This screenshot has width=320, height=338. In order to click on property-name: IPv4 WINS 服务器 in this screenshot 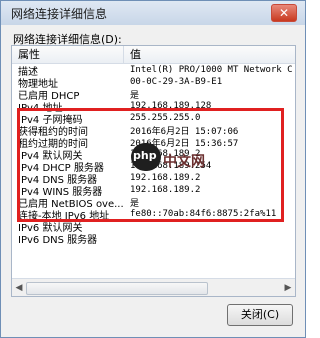, I will do `click(60, 191)`.